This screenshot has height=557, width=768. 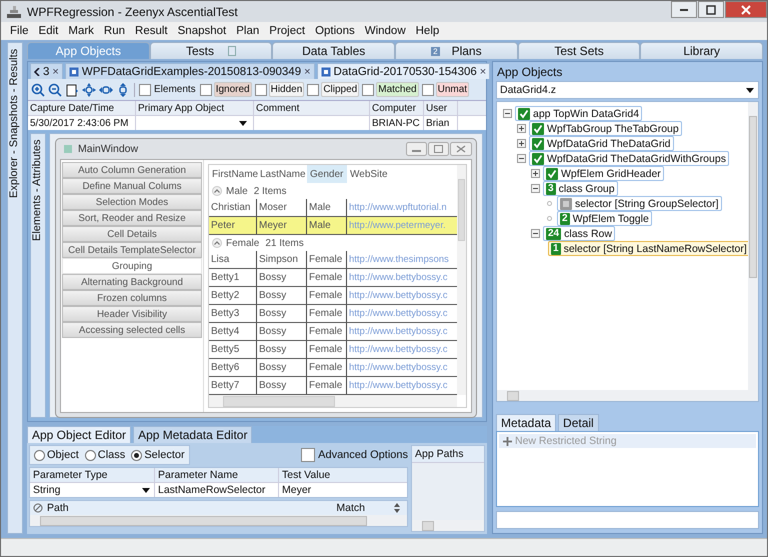 I want to click on main-tab: 2 Plans, so click(x=456, y=50).